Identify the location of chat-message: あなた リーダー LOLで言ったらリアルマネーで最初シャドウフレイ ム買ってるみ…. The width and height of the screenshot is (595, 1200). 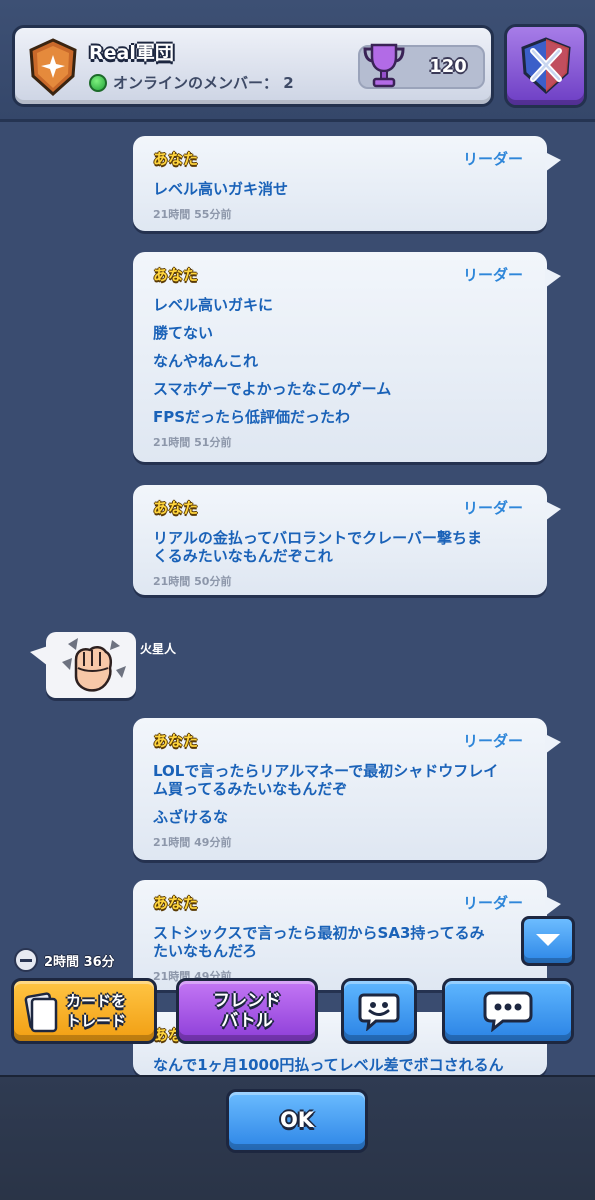
(347, 789).